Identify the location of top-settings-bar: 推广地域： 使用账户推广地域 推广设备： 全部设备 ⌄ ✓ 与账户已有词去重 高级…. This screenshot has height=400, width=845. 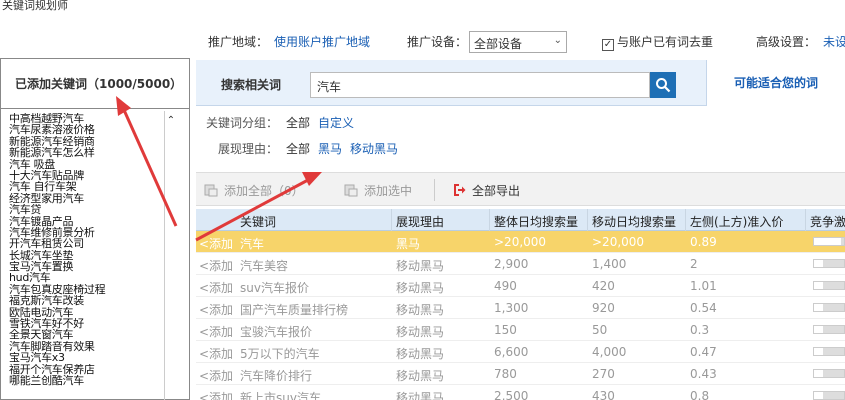
(422, 42).